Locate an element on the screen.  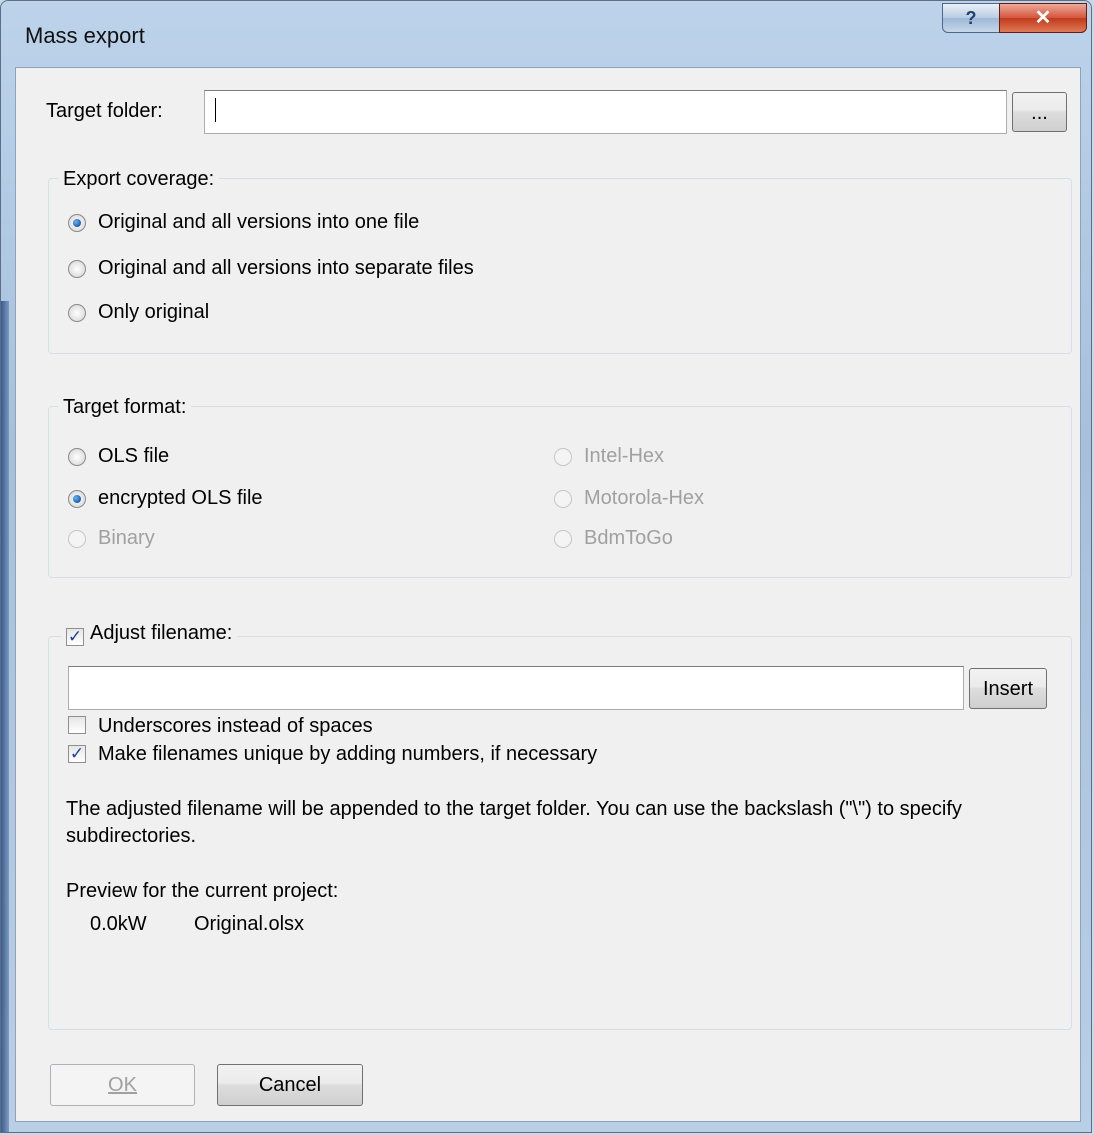
unique-filenames-checkbox: ✓ is located at coordinates (77, 754).